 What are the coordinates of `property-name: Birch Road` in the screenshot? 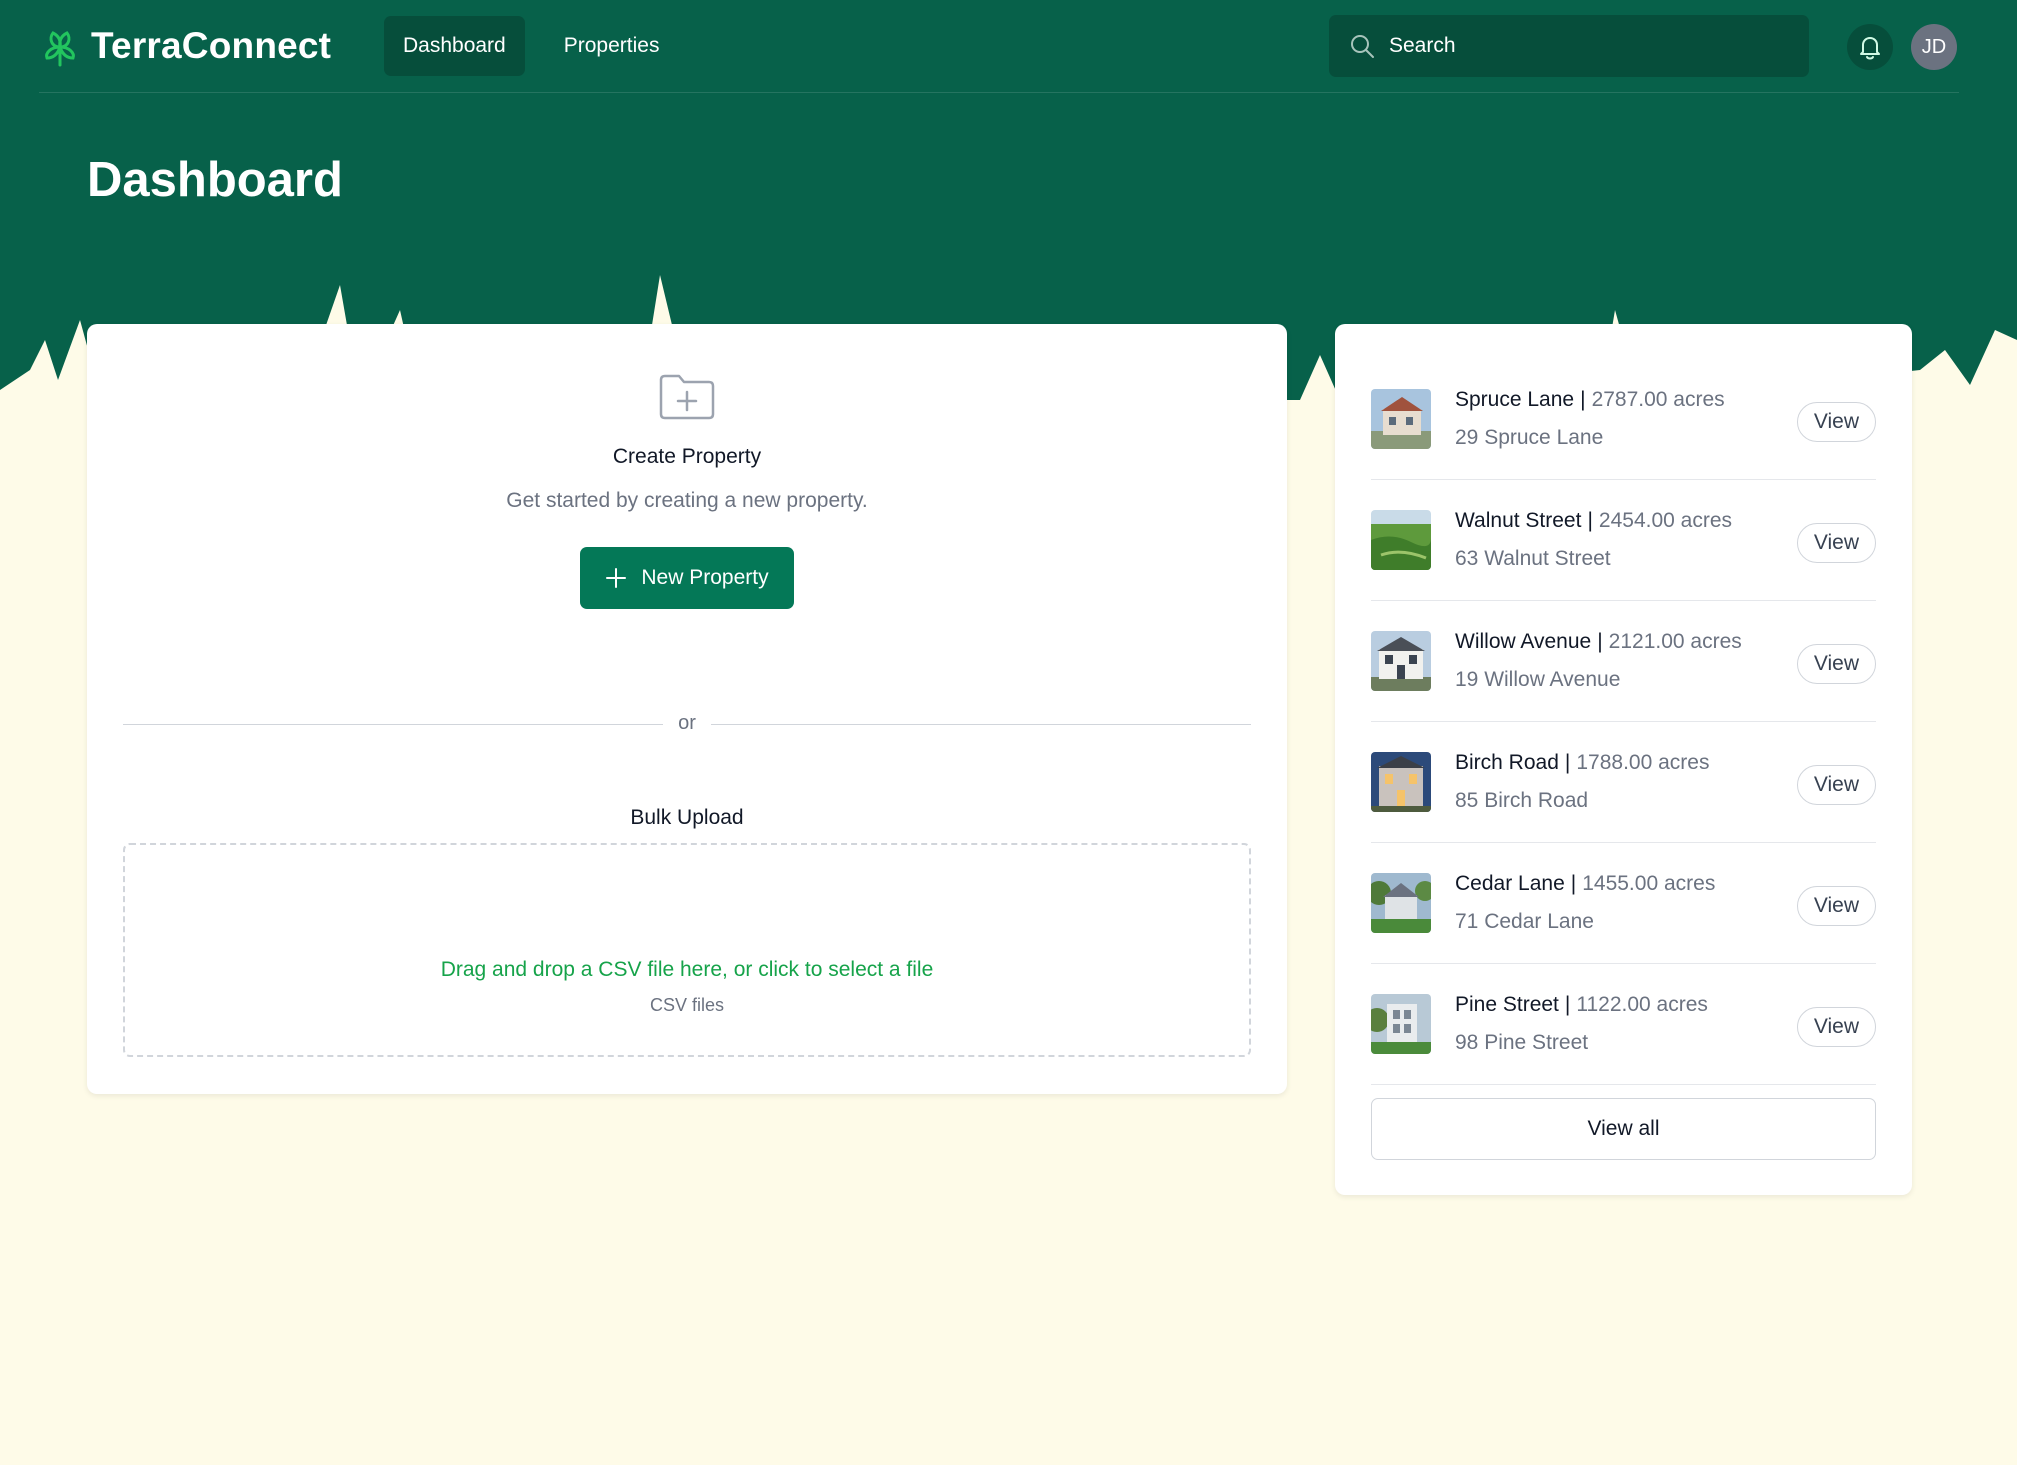 It's located at (1507, 762).